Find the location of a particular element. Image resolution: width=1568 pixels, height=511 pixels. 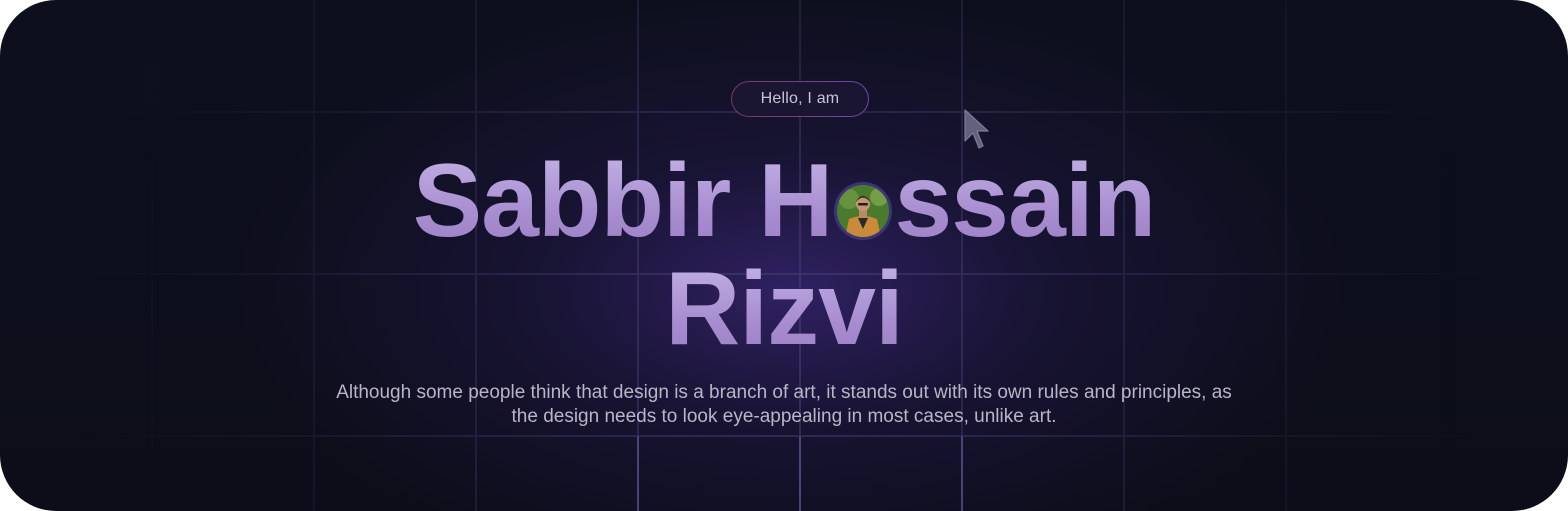

name-first-part: Sabbir H is located at coordinates (622, 201).